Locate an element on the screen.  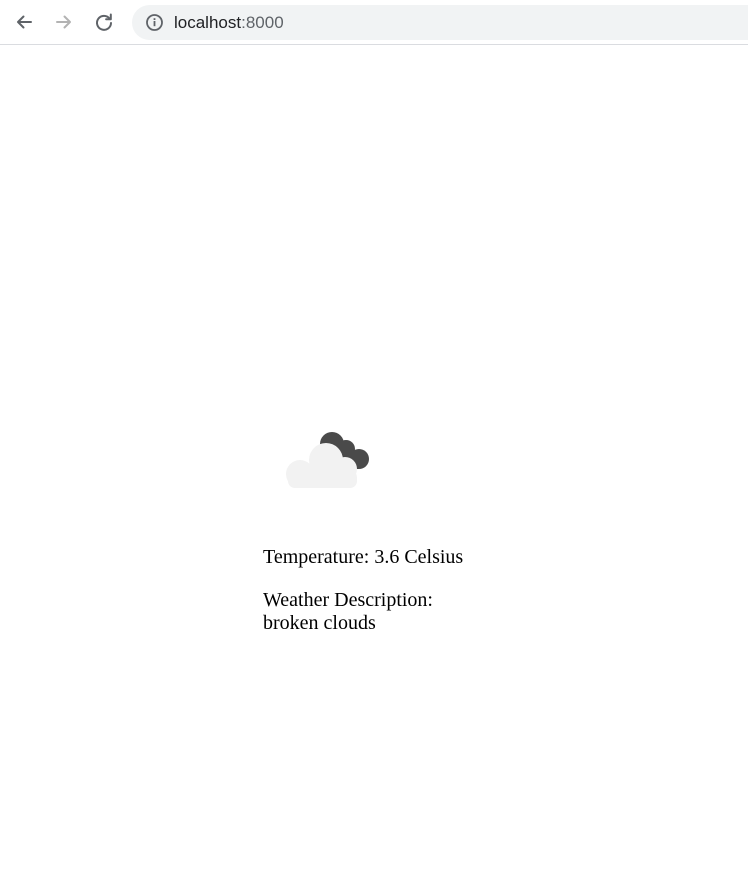
reload-icon is located at coordinates (104, 22).